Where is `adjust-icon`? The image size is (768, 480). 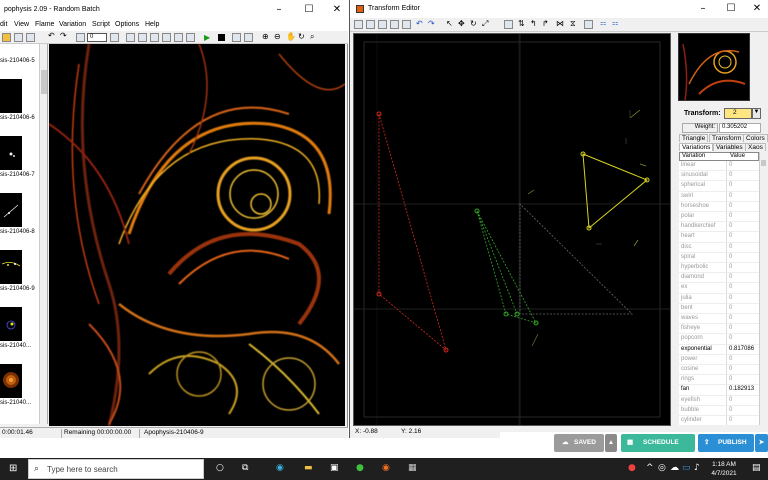
adjust-icon is located at coordinates (142, 37).